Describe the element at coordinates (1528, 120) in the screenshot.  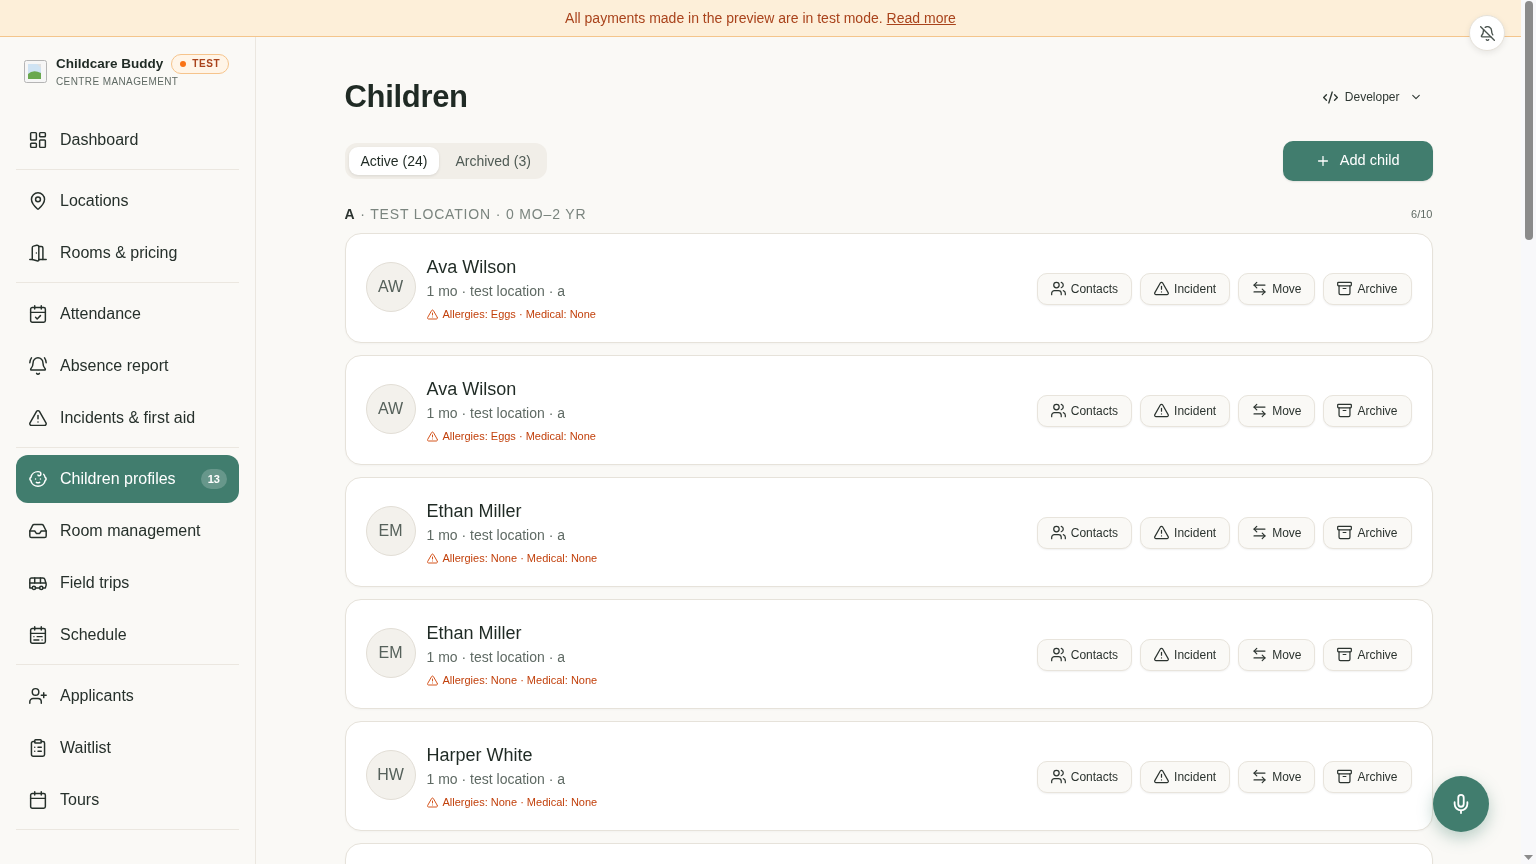
I see `scrollbar-thumb` at that location.